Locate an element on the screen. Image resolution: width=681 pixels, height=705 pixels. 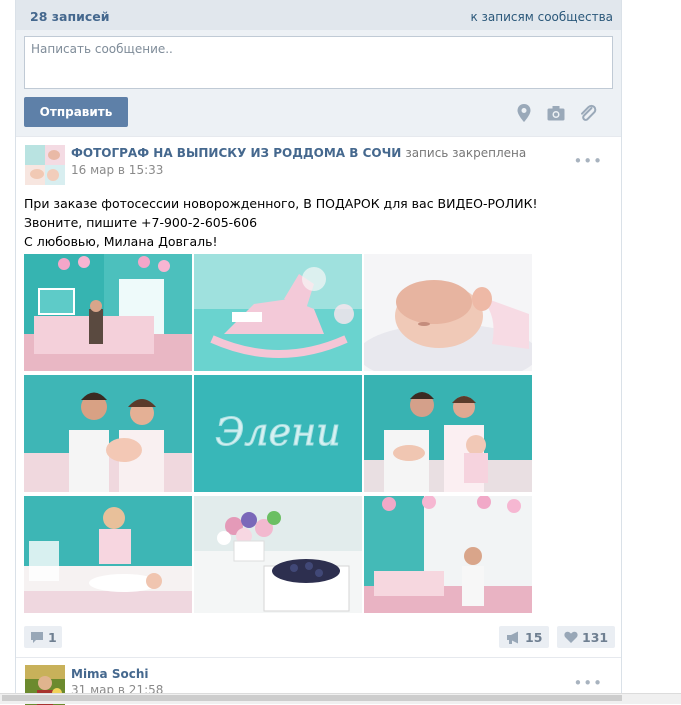
photo-flowers-and-berries is located at coordinates (278, 554).